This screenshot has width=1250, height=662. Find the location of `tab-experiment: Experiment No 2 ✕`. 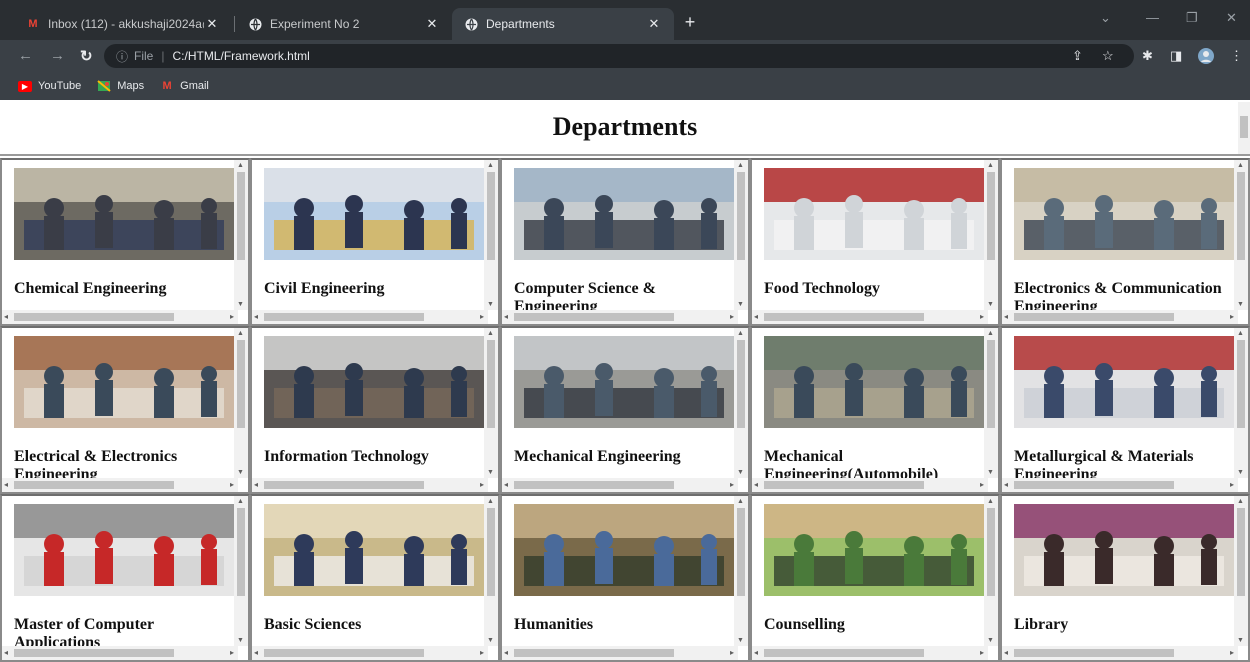

tab-experiment: Experiment No 2 ✕ is located at coordinates (344, 24).